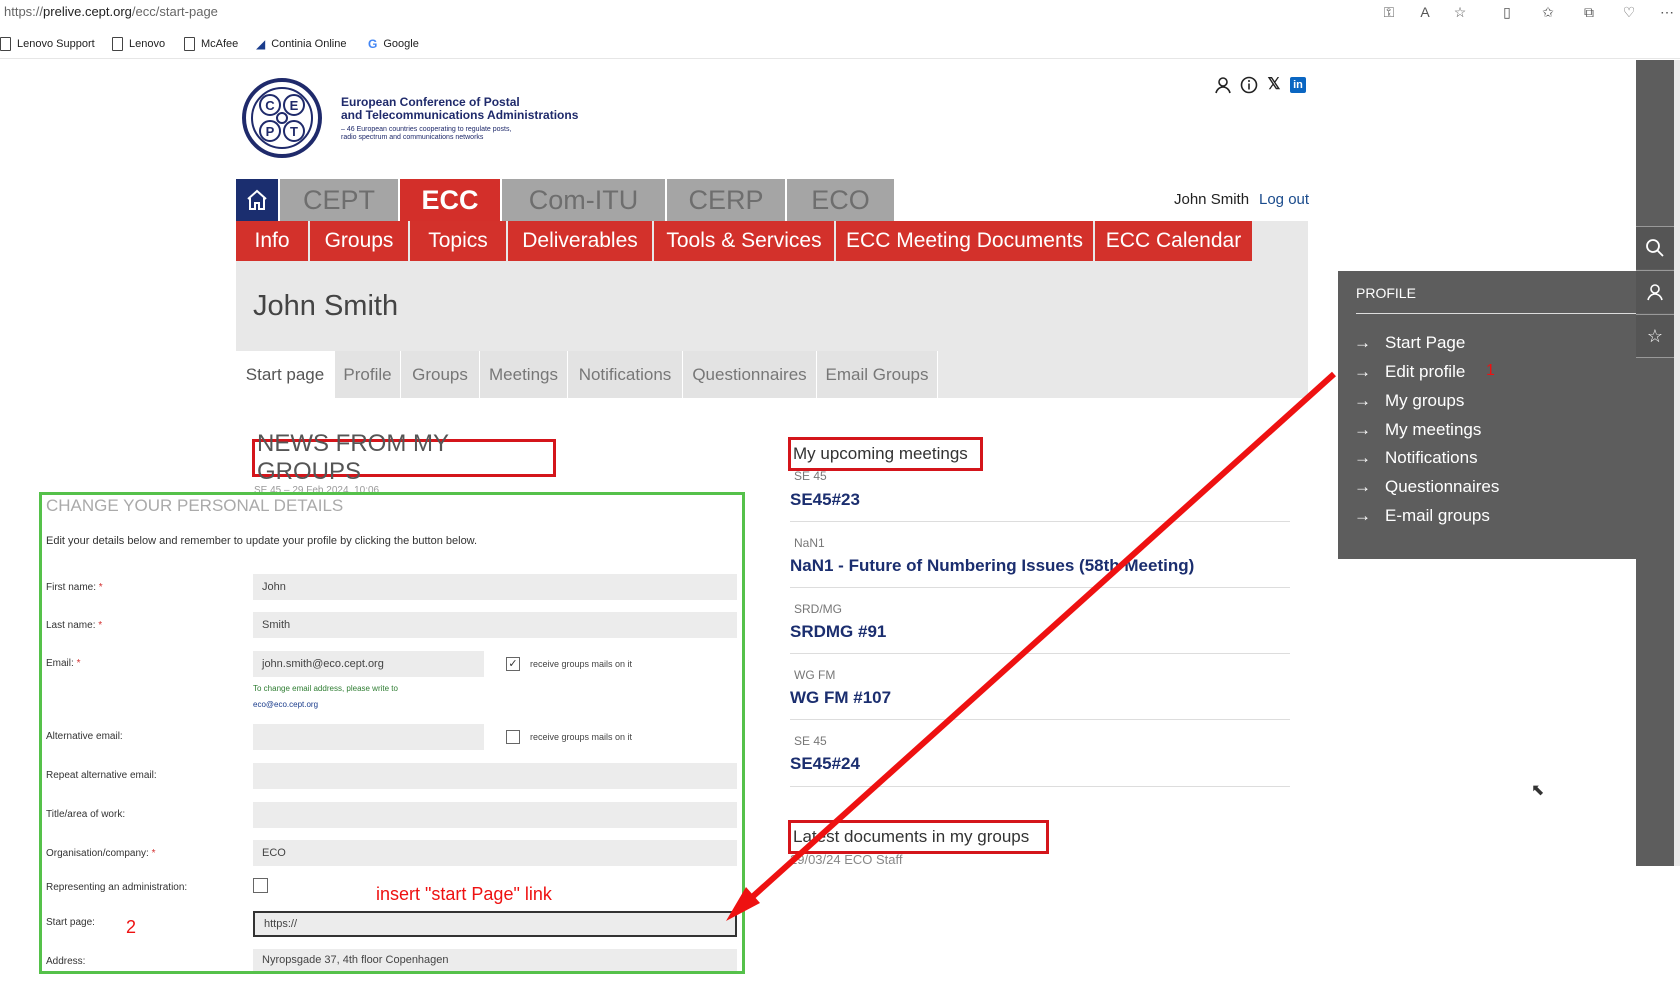 Image resolution: width=1680 pixels, height=982 pixels. Describe the element at coordinates (1212, 199) in the screenshot. I see `logged-in-user: John Smith` at that location.